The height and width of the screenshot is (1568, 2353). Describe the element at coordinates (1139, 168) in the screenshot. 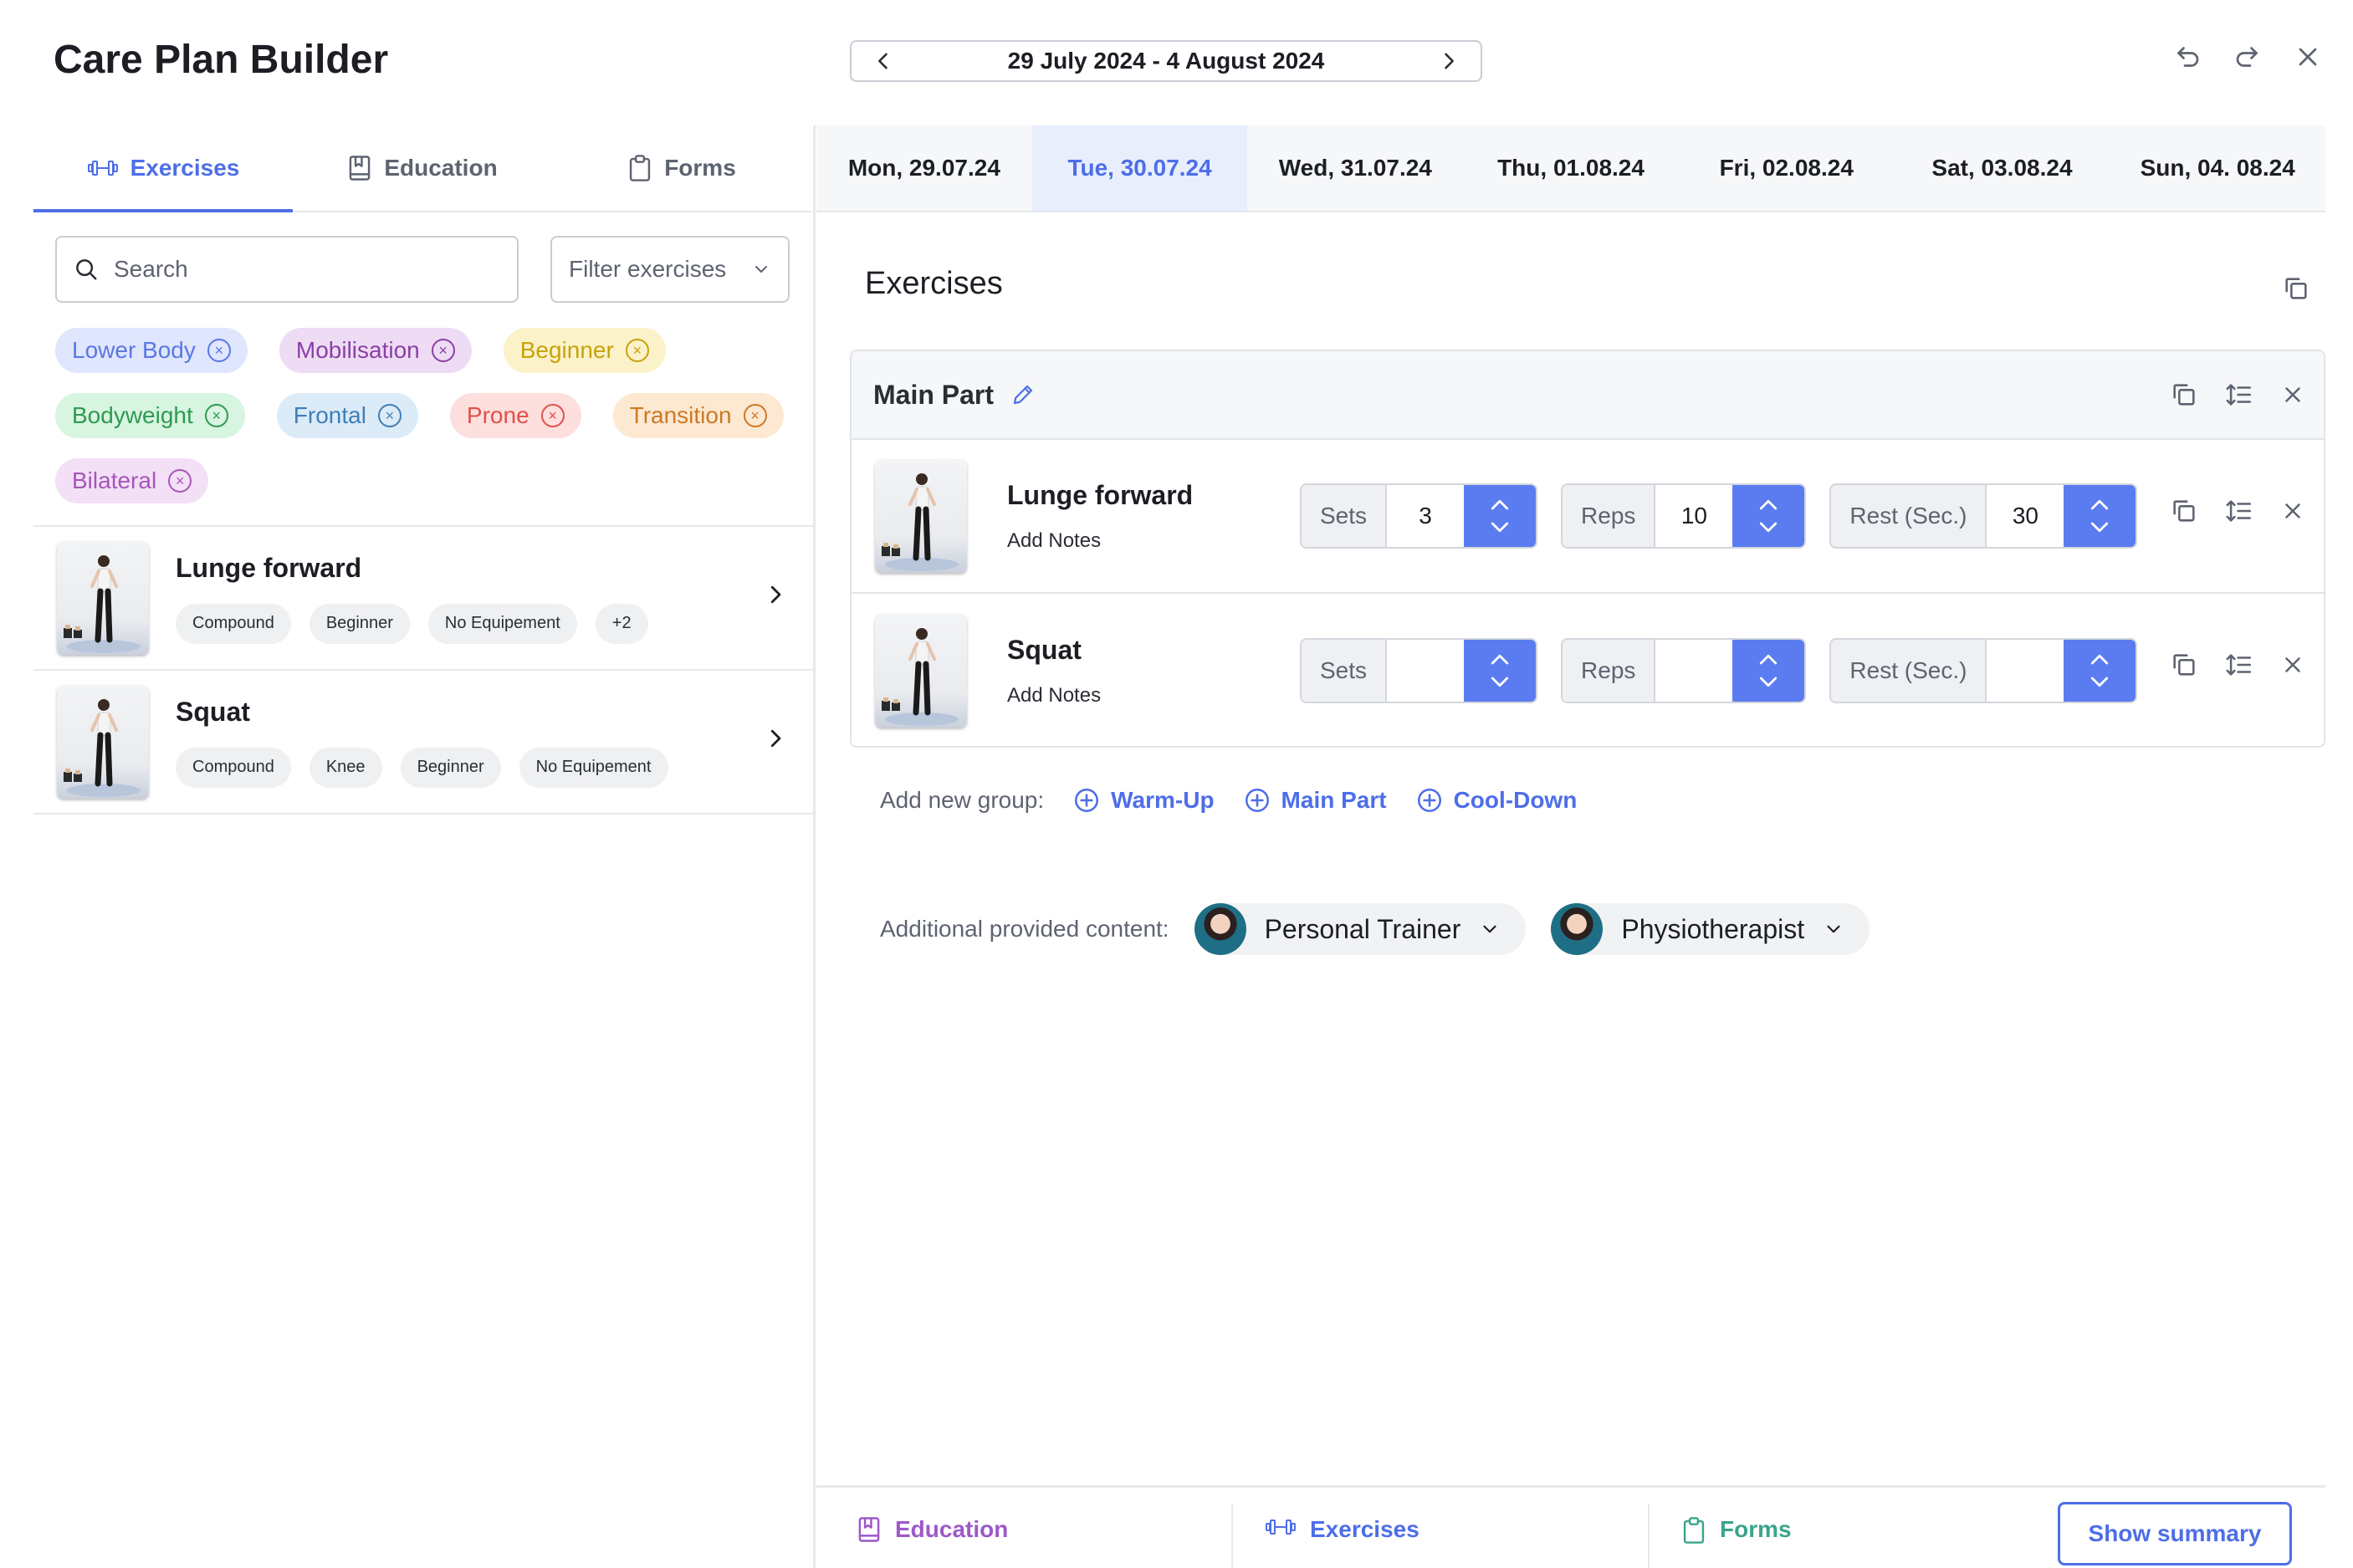

I see `day-tab: Tue, 30.07.24` at that location.